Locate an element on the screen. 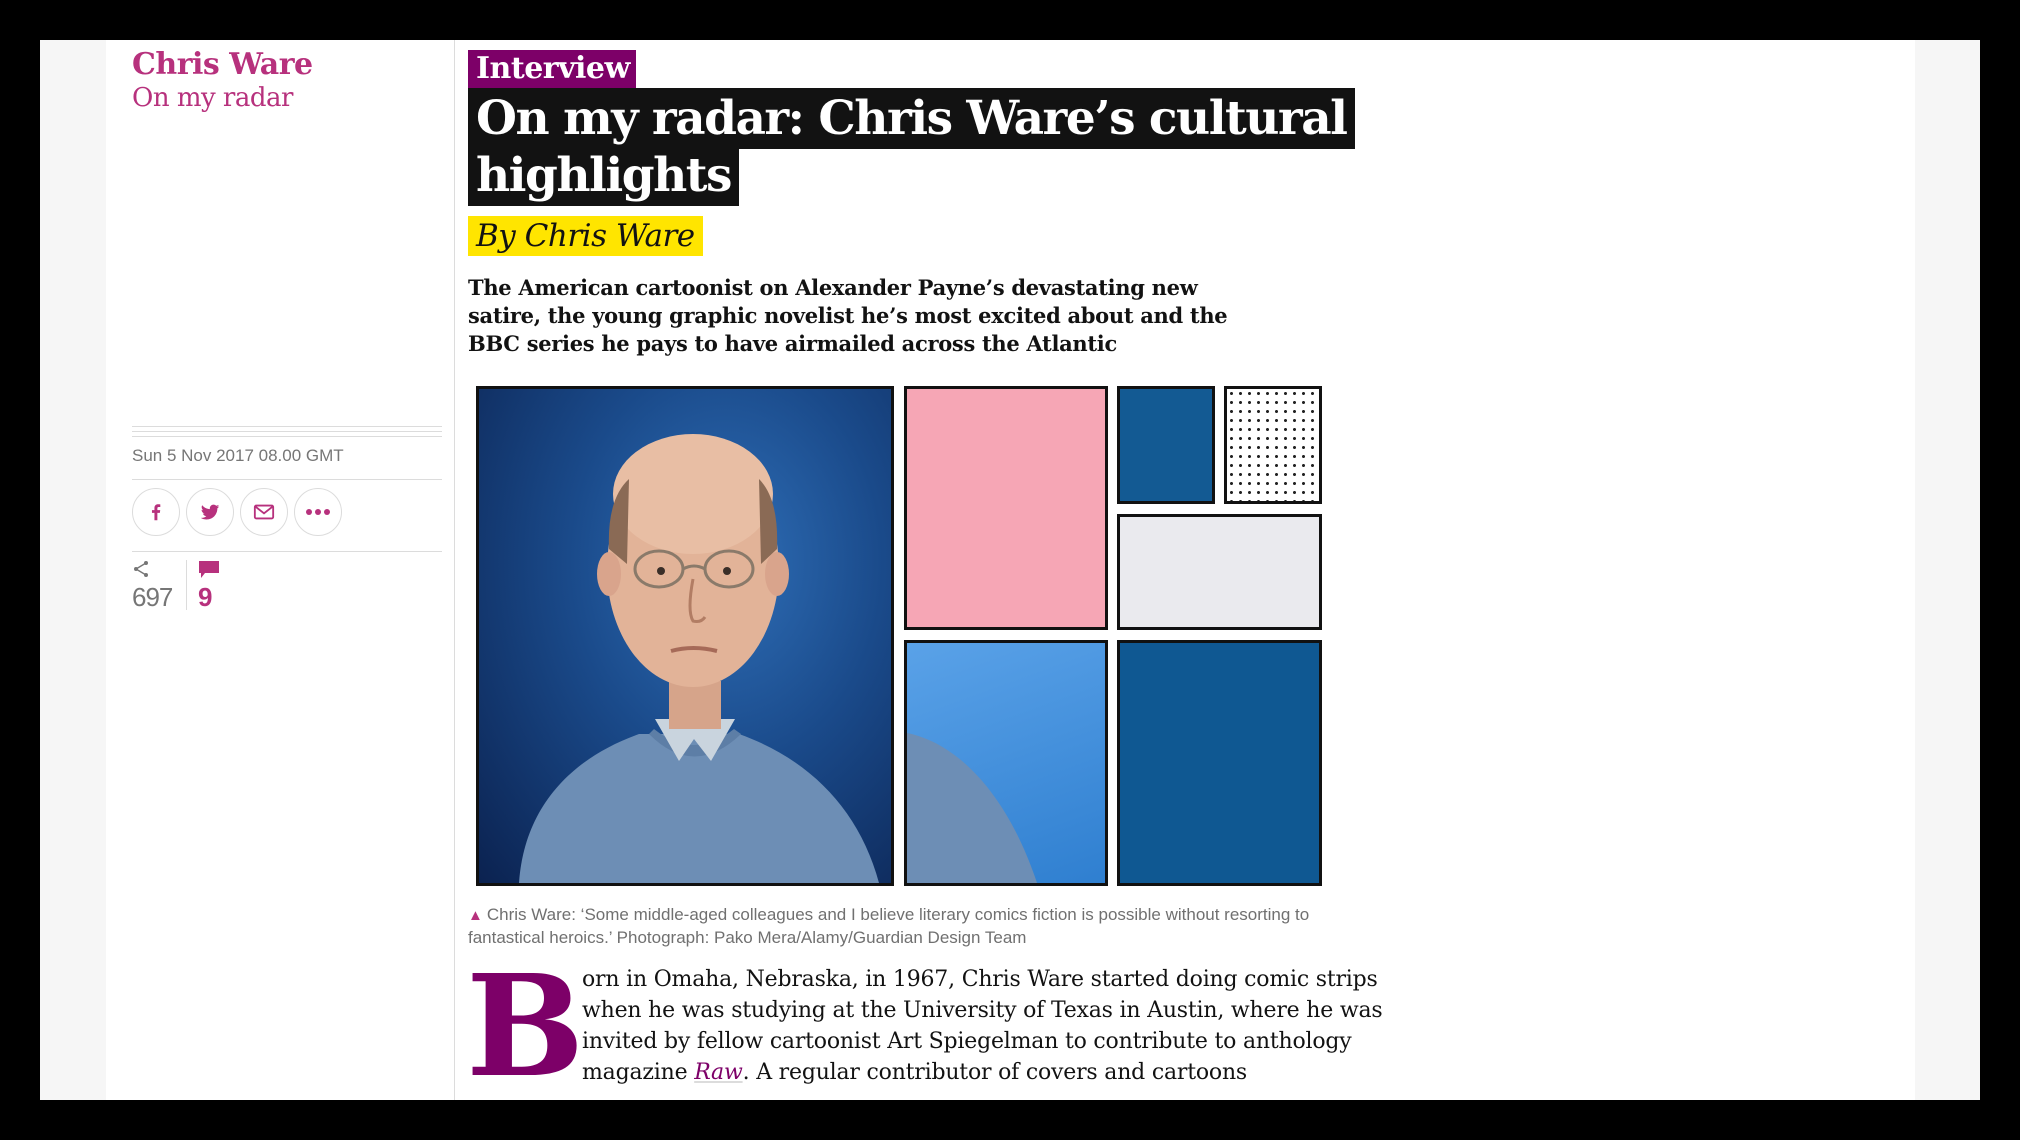 This screenshot has height=1140, width=2020. share-facebook-button is located at coordinates (156, 512).